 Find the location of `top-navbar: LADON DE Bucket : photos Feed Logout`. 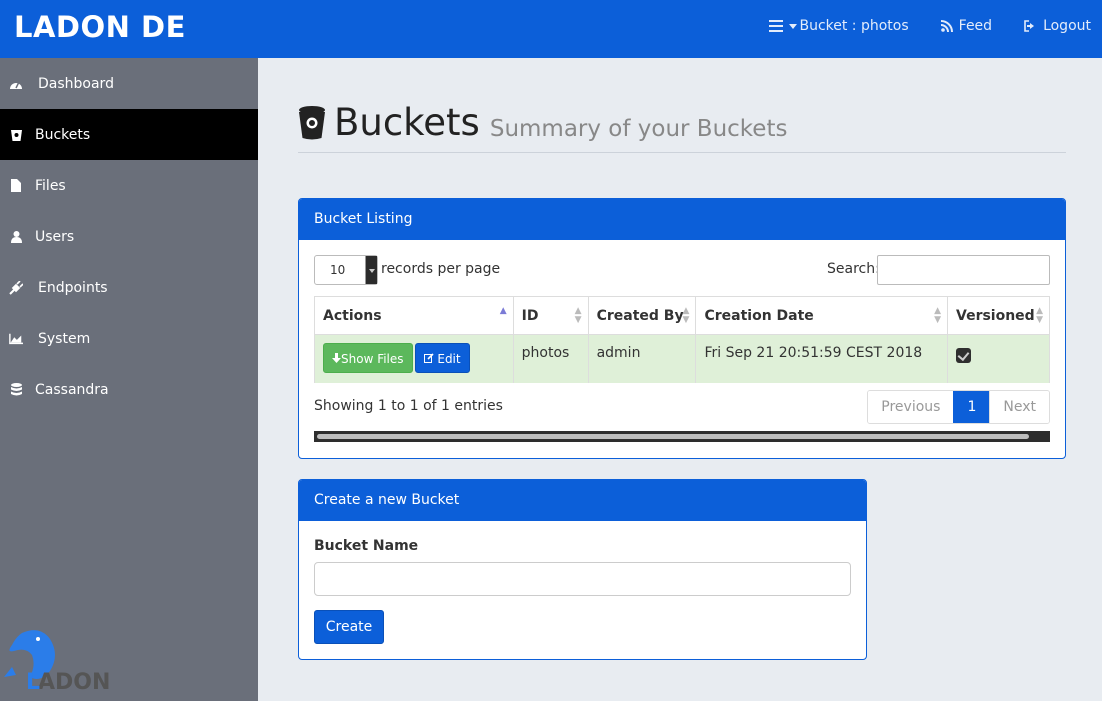

top-navbar: LADON DE Bucket : photos Feed Logout is located at coordinates (551, 29).